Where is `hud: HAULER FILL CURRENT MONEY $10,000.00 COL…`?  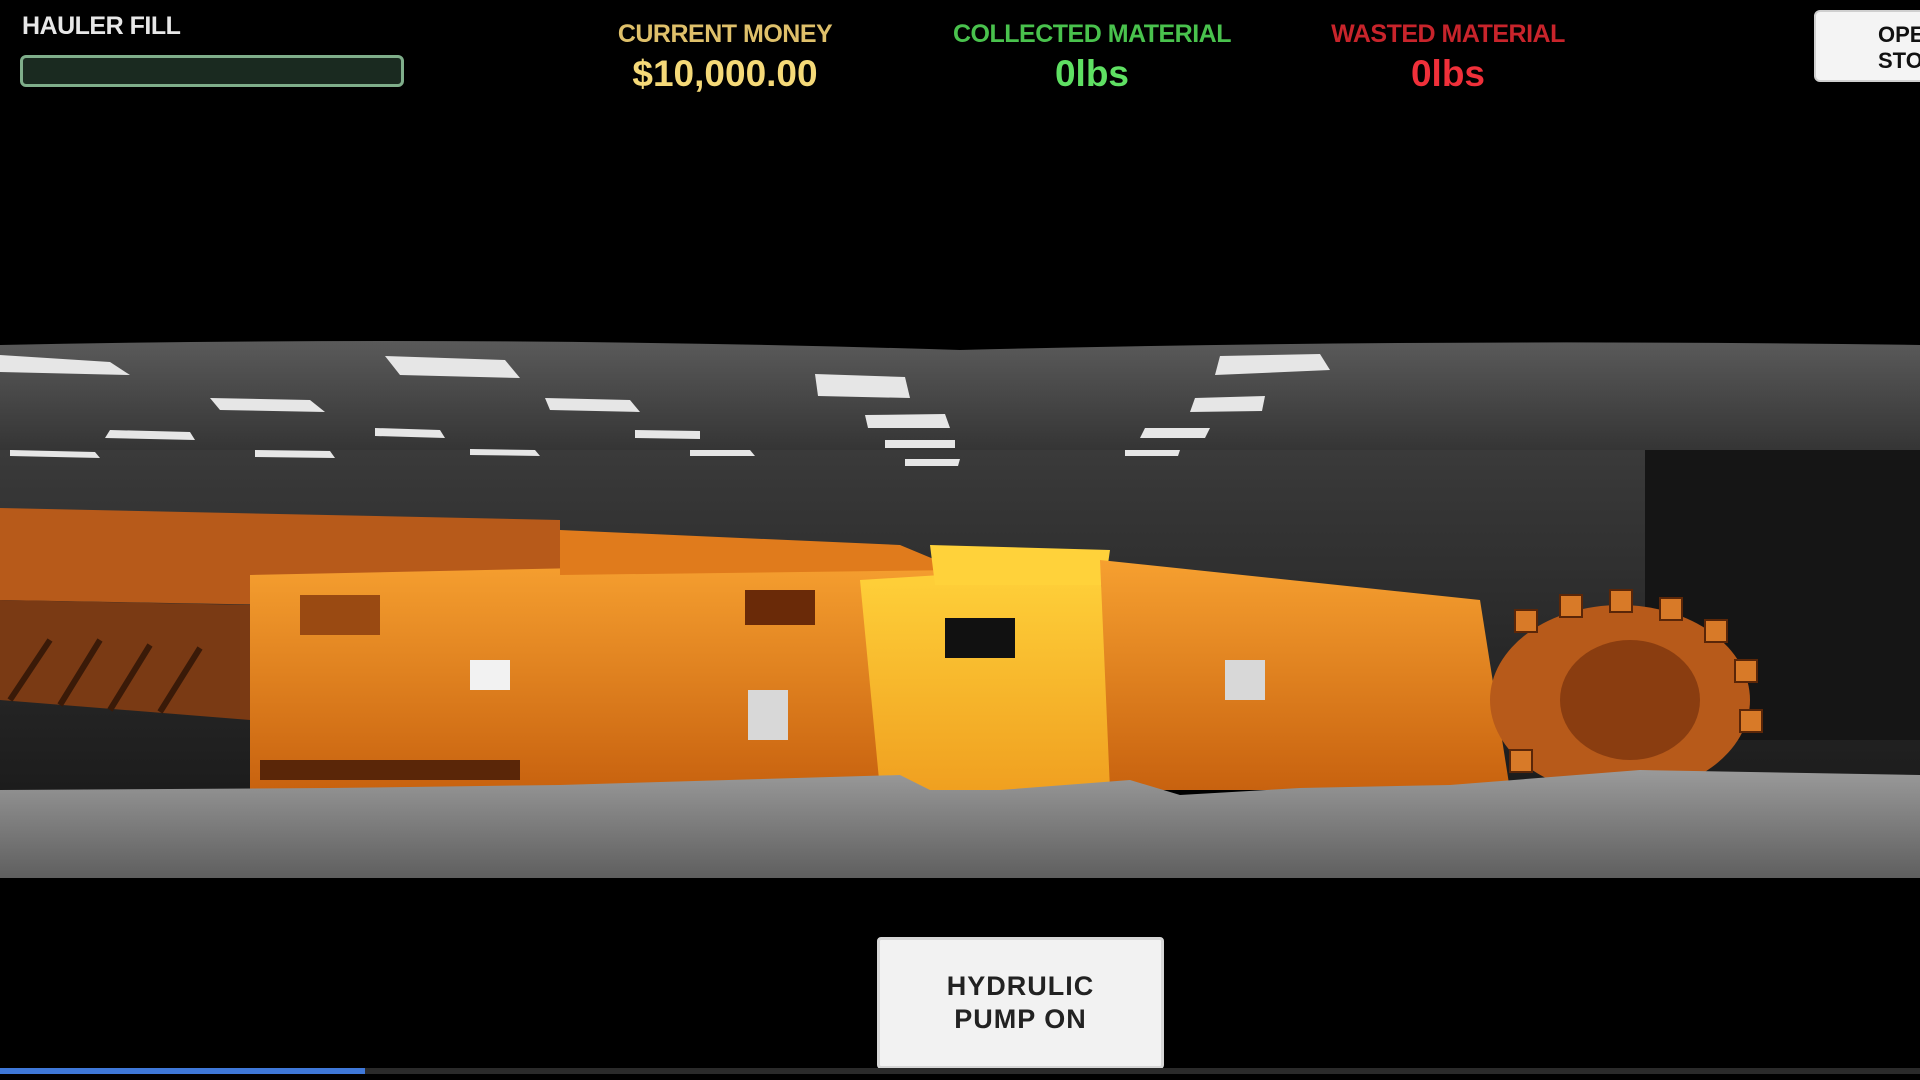 hud: HAULER FILL CURRENT MONEY $10,000.00 COL… is located at coordinates (960, 65).